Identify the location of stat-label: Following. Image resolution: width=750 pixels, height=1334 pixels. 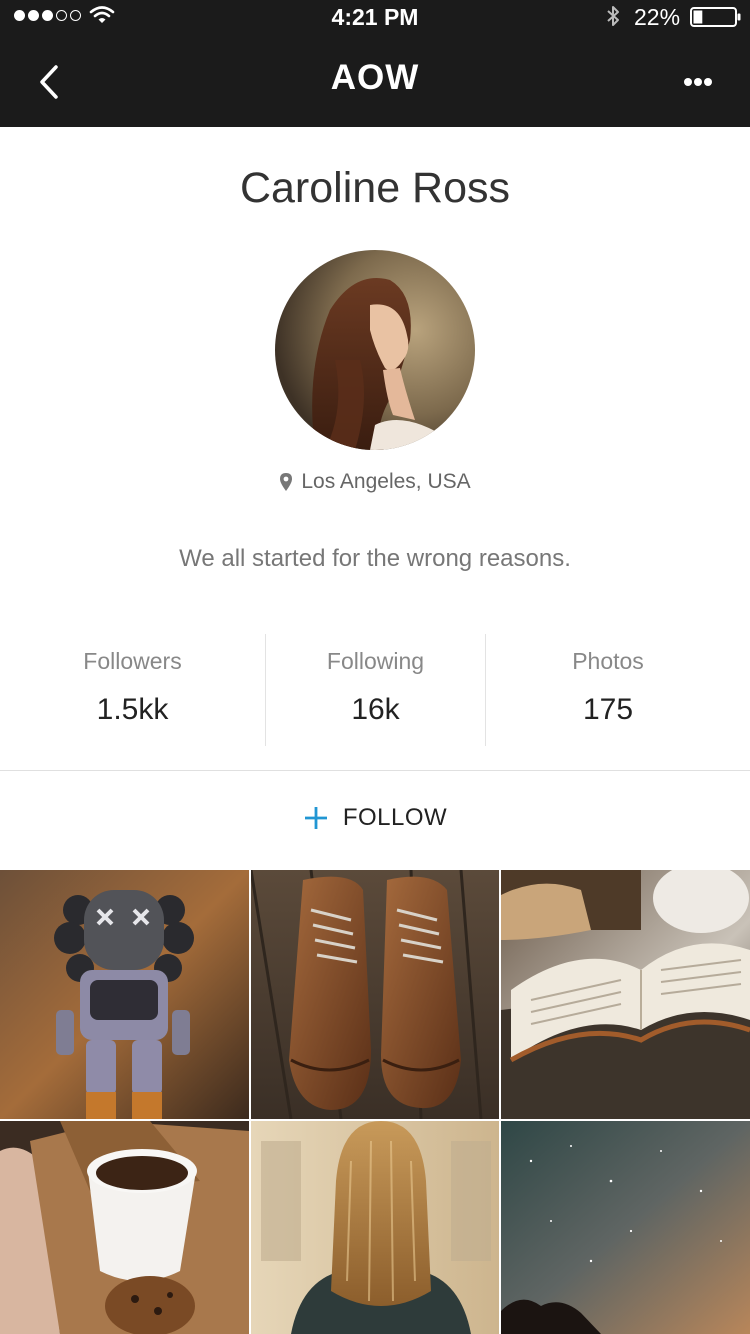
(375, 661).